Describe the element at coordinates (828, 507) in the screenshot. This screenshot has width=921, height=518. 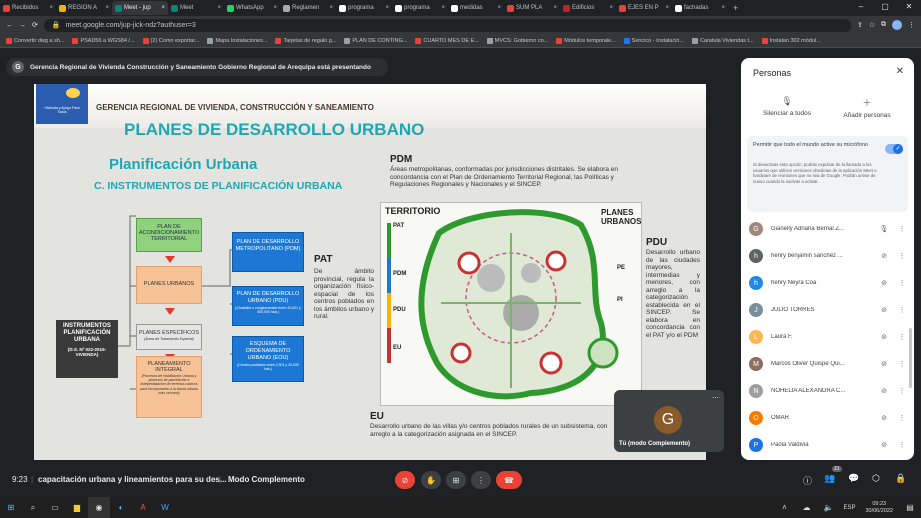
I see `volume-icon: 🔈` at that location.